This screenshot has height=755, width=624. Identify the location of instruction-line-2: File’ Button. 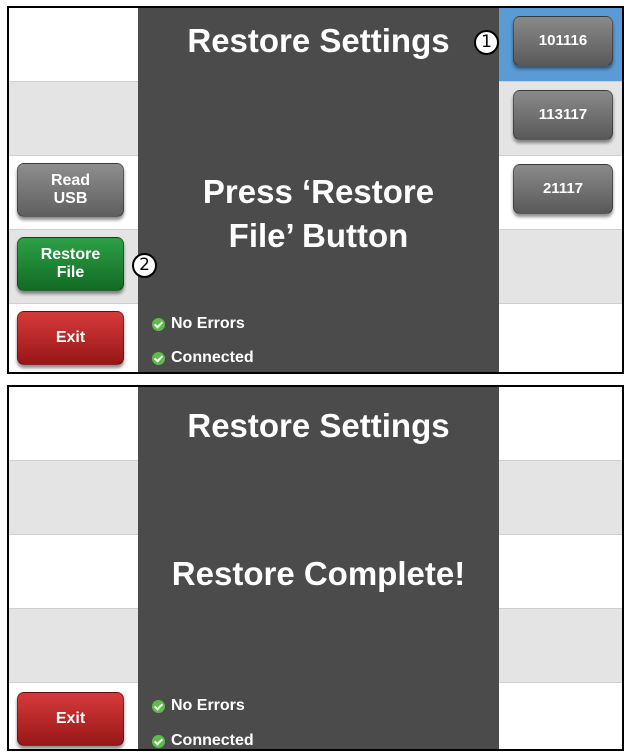
(318, 235).